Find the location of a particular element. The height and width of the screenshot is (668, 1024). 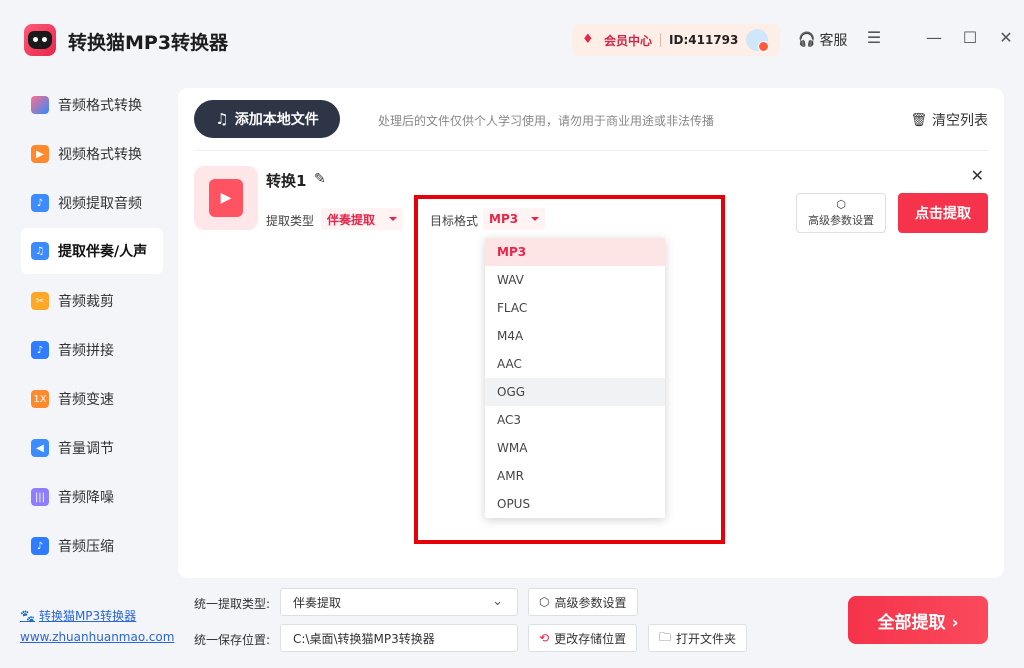

footer-app-link-label: 转换猫MP3转换器 is located at coordinates (87, 616).